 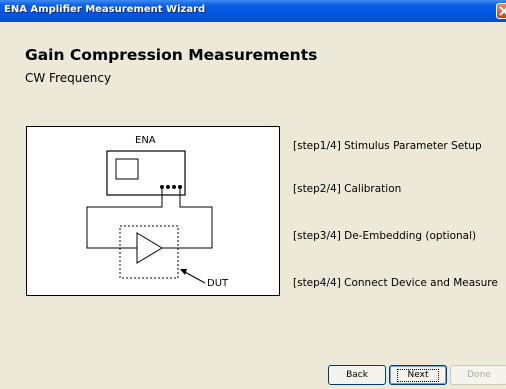 I want to click on output-cable, so click(x=185, y=219).